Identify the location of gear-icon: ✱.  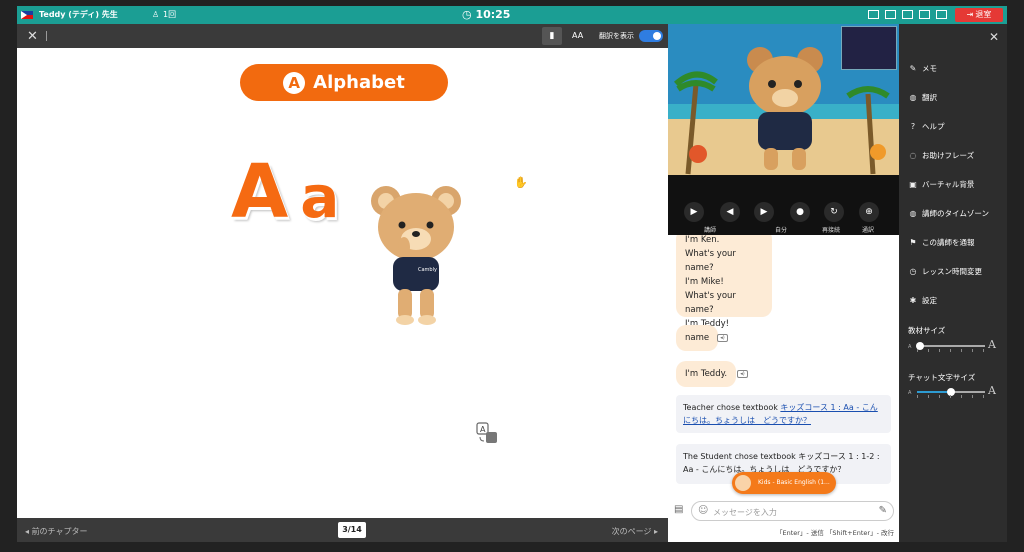
(913, 300).